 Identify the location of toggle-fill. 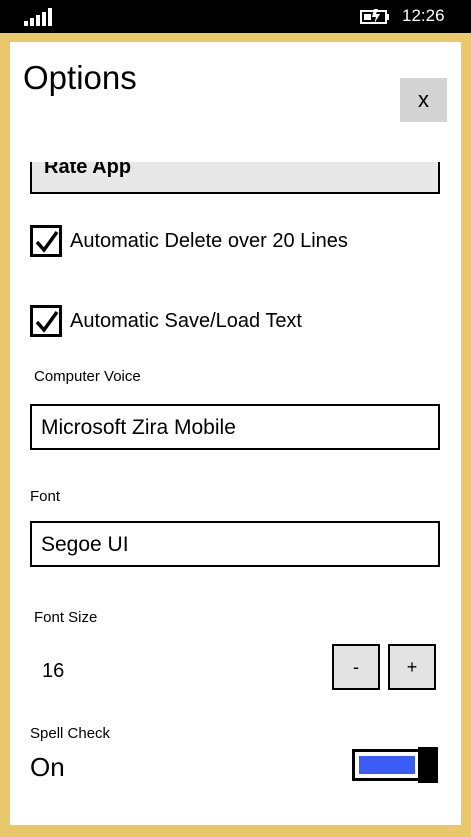
(387, 765).